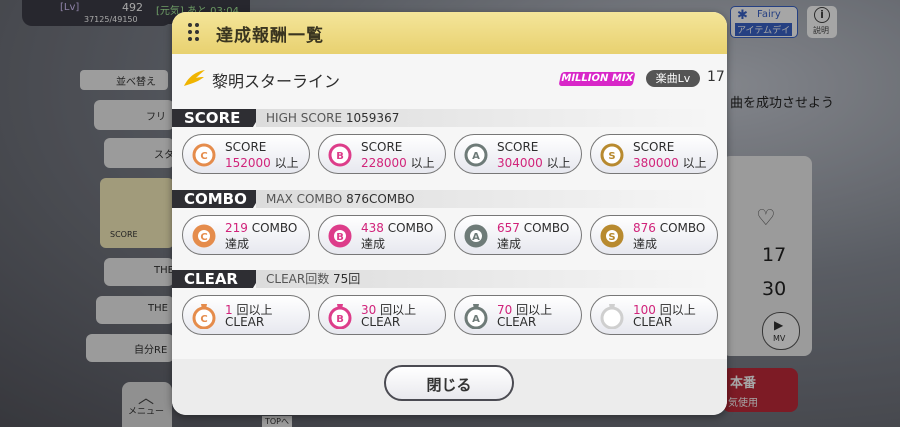 The width and height of the screenshot is (900, 427). Describe the element at coordinates (218, 279) in the screenshot. I see `clear-section-label: CLEAR` at that location.